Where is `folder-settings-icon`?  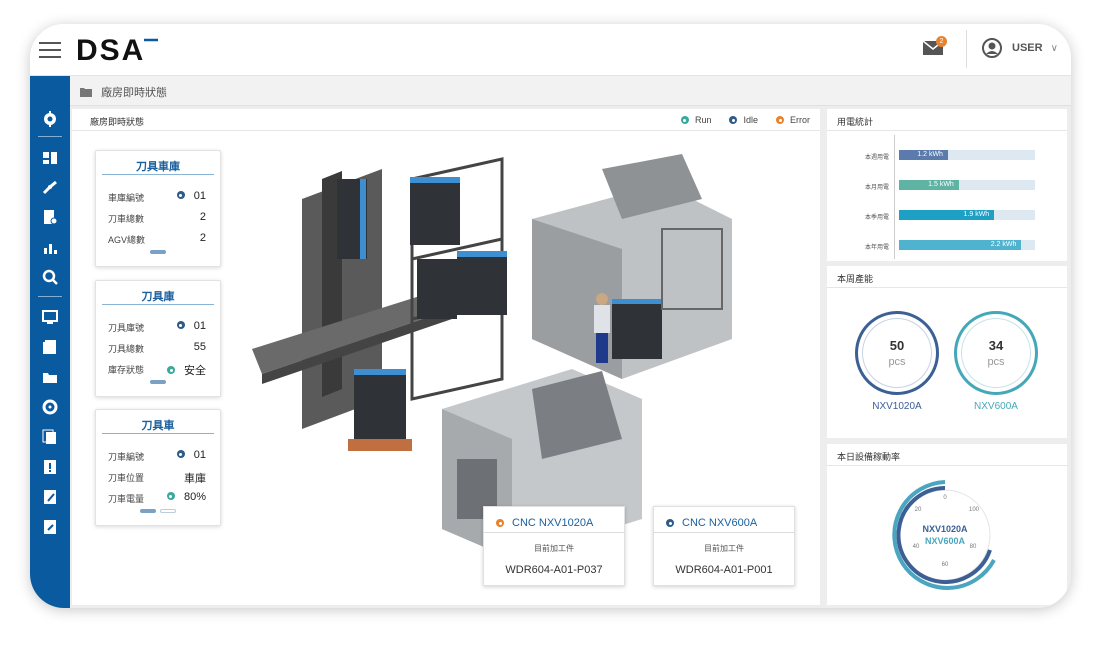
folder-settings-icon is located at coordinates (50, 377).